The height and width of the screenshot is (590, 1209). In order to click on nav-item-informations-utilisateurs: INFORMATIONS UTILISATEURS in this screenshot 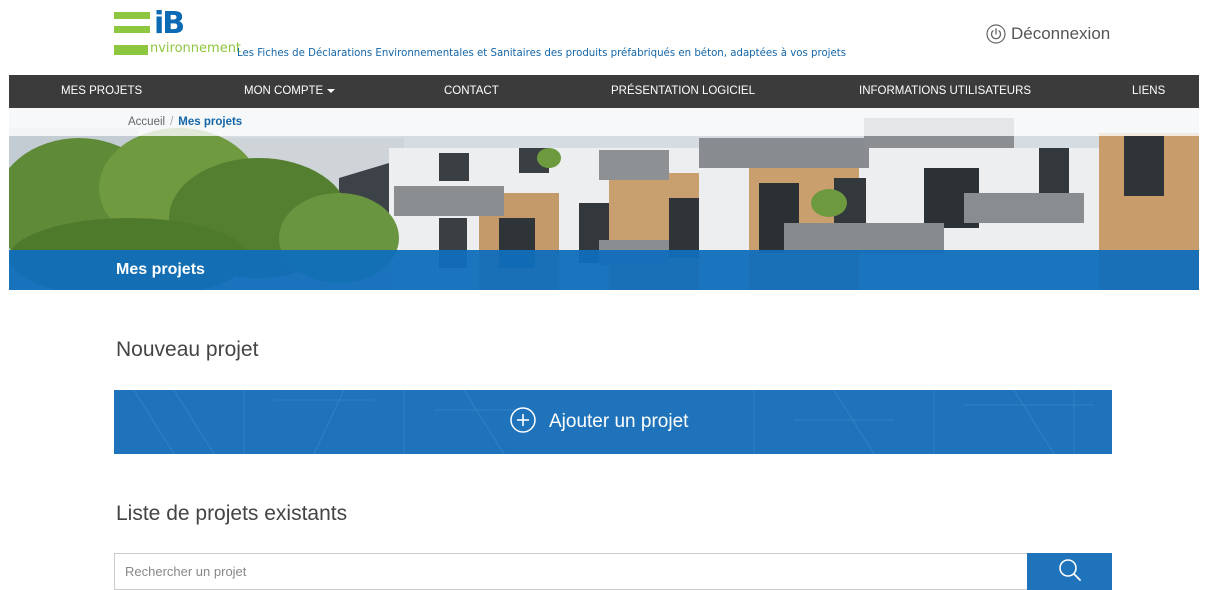, I will do `click(945, 91)`.